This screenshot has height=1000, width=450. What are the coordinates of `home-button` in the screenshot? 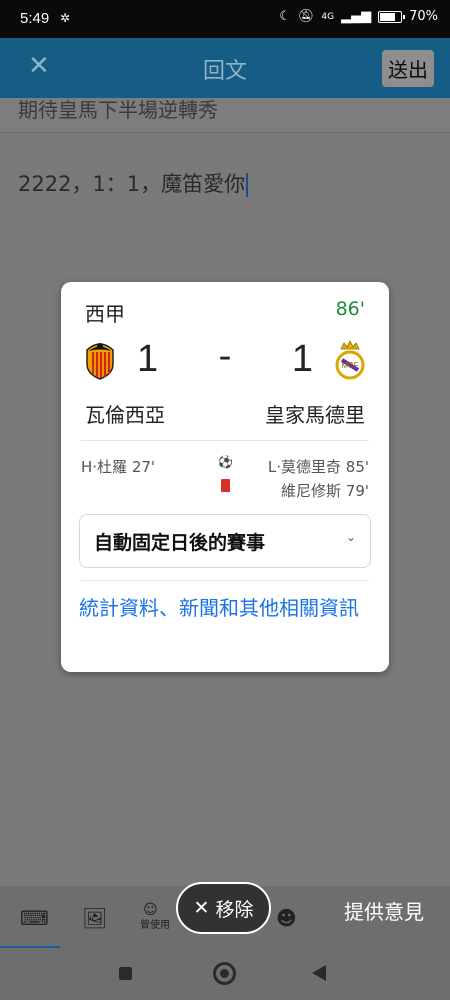 It's located at (224, 973).